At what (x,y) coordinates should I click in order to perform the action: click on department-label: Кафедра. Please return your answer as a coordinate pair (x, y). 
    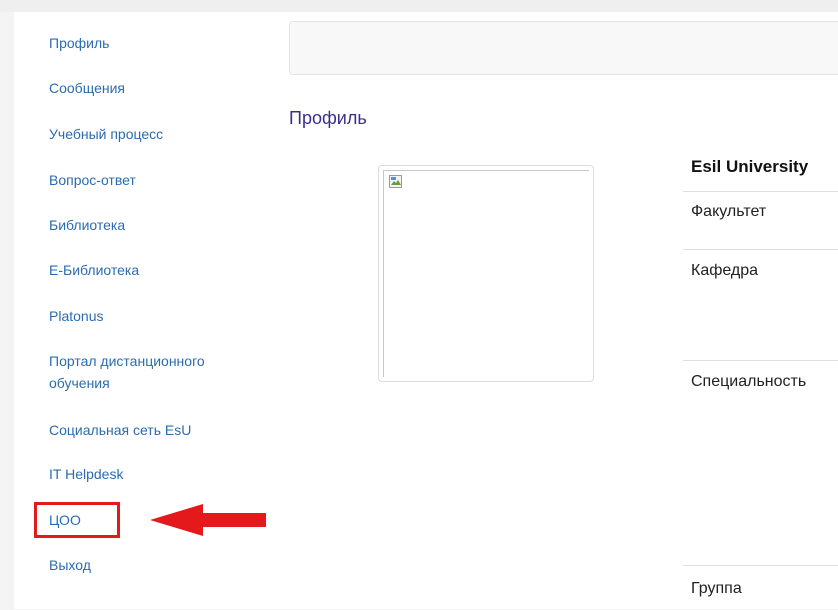
    Looking at the image, I should click on (725, 270).